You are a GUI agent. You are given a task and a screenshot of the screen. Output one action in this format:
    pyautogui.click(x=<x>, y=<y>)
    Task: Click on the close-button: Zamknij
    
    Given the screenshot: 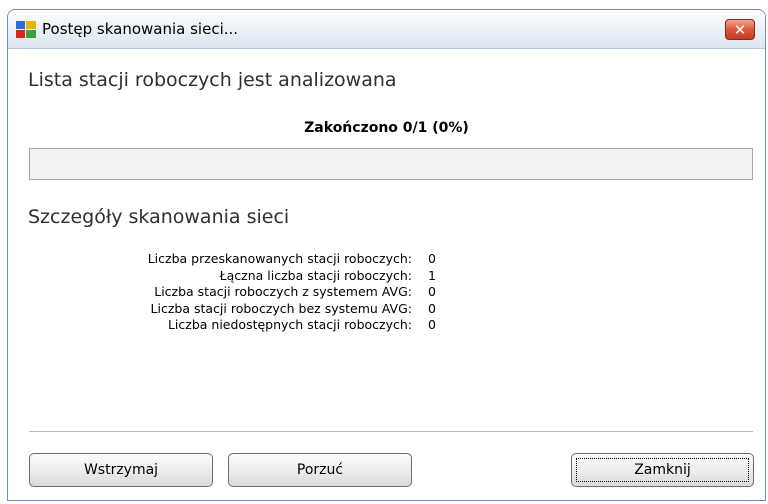 What is the action you would take?
    pyautogui.click(x=662, y=470)
    